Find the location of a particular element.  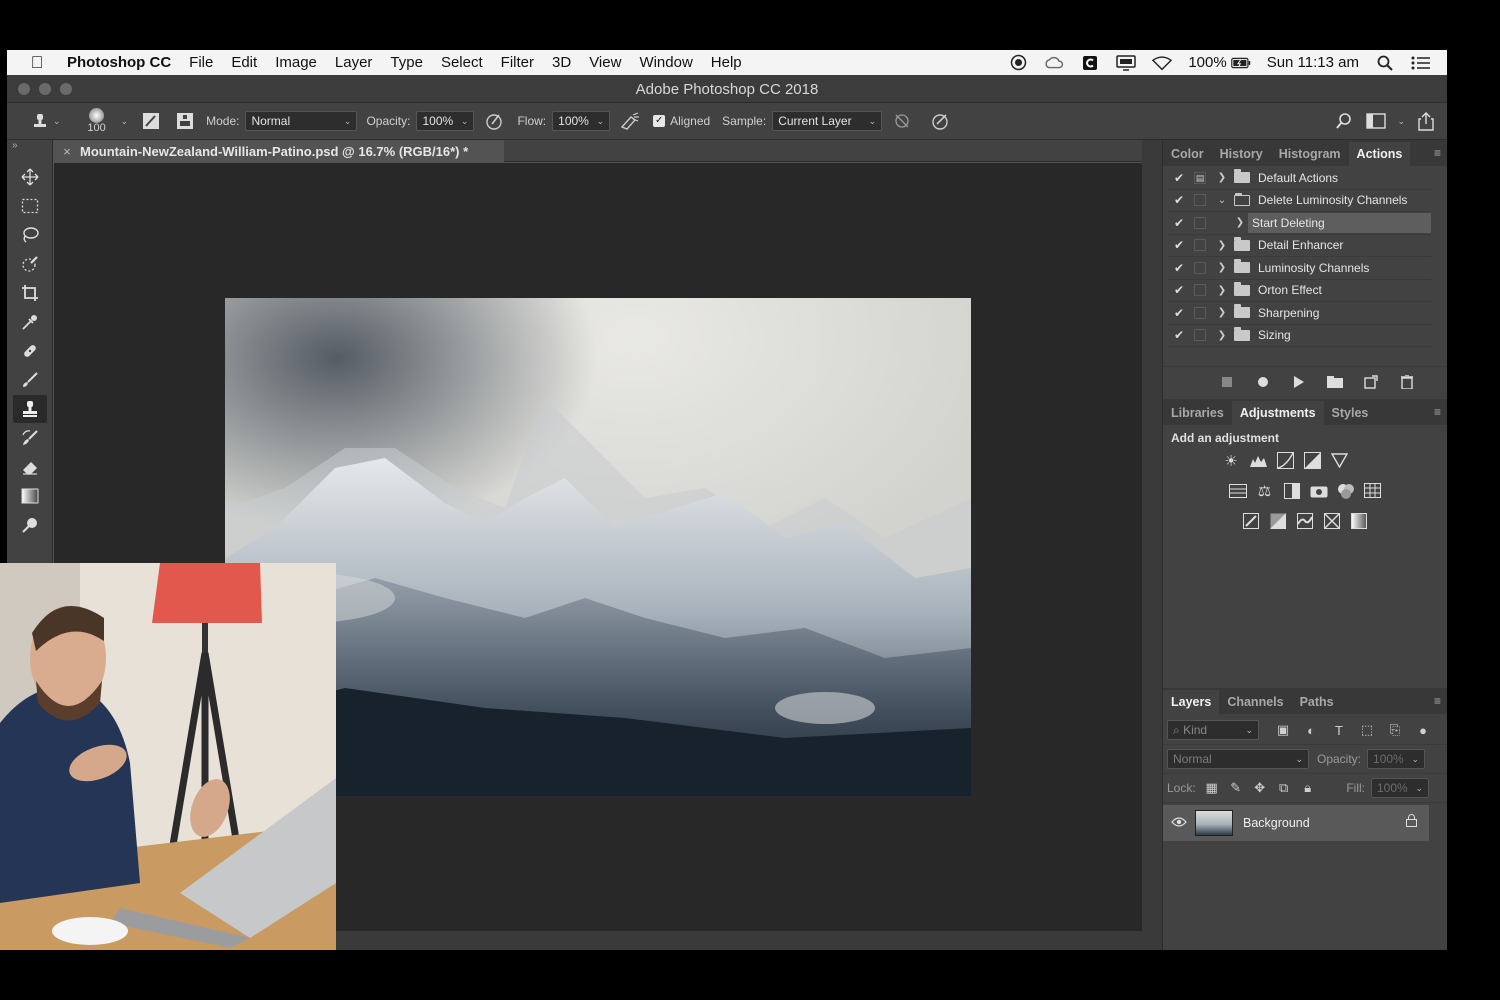

kind-filter-dropdown: ⌕ Kind ⌄ is located at coordinates (1213, 730).